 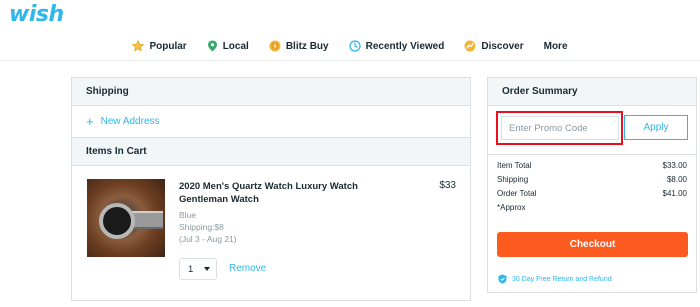 I want to click on new-address-label: New Address, so click(x=130, y=121).